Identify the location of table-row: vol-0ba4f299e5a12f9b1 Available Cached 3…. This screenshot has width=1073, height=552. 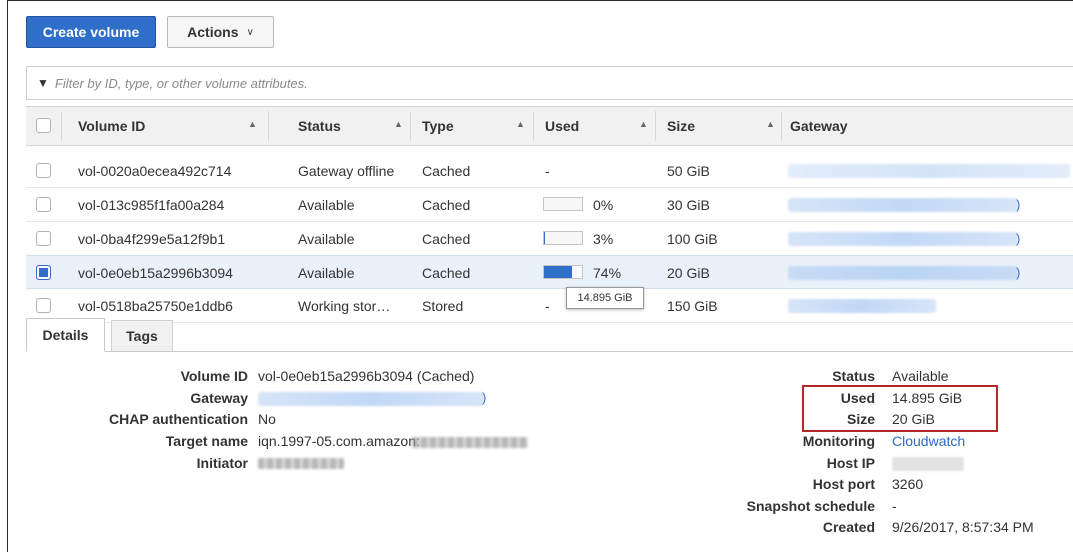
(549, 239).